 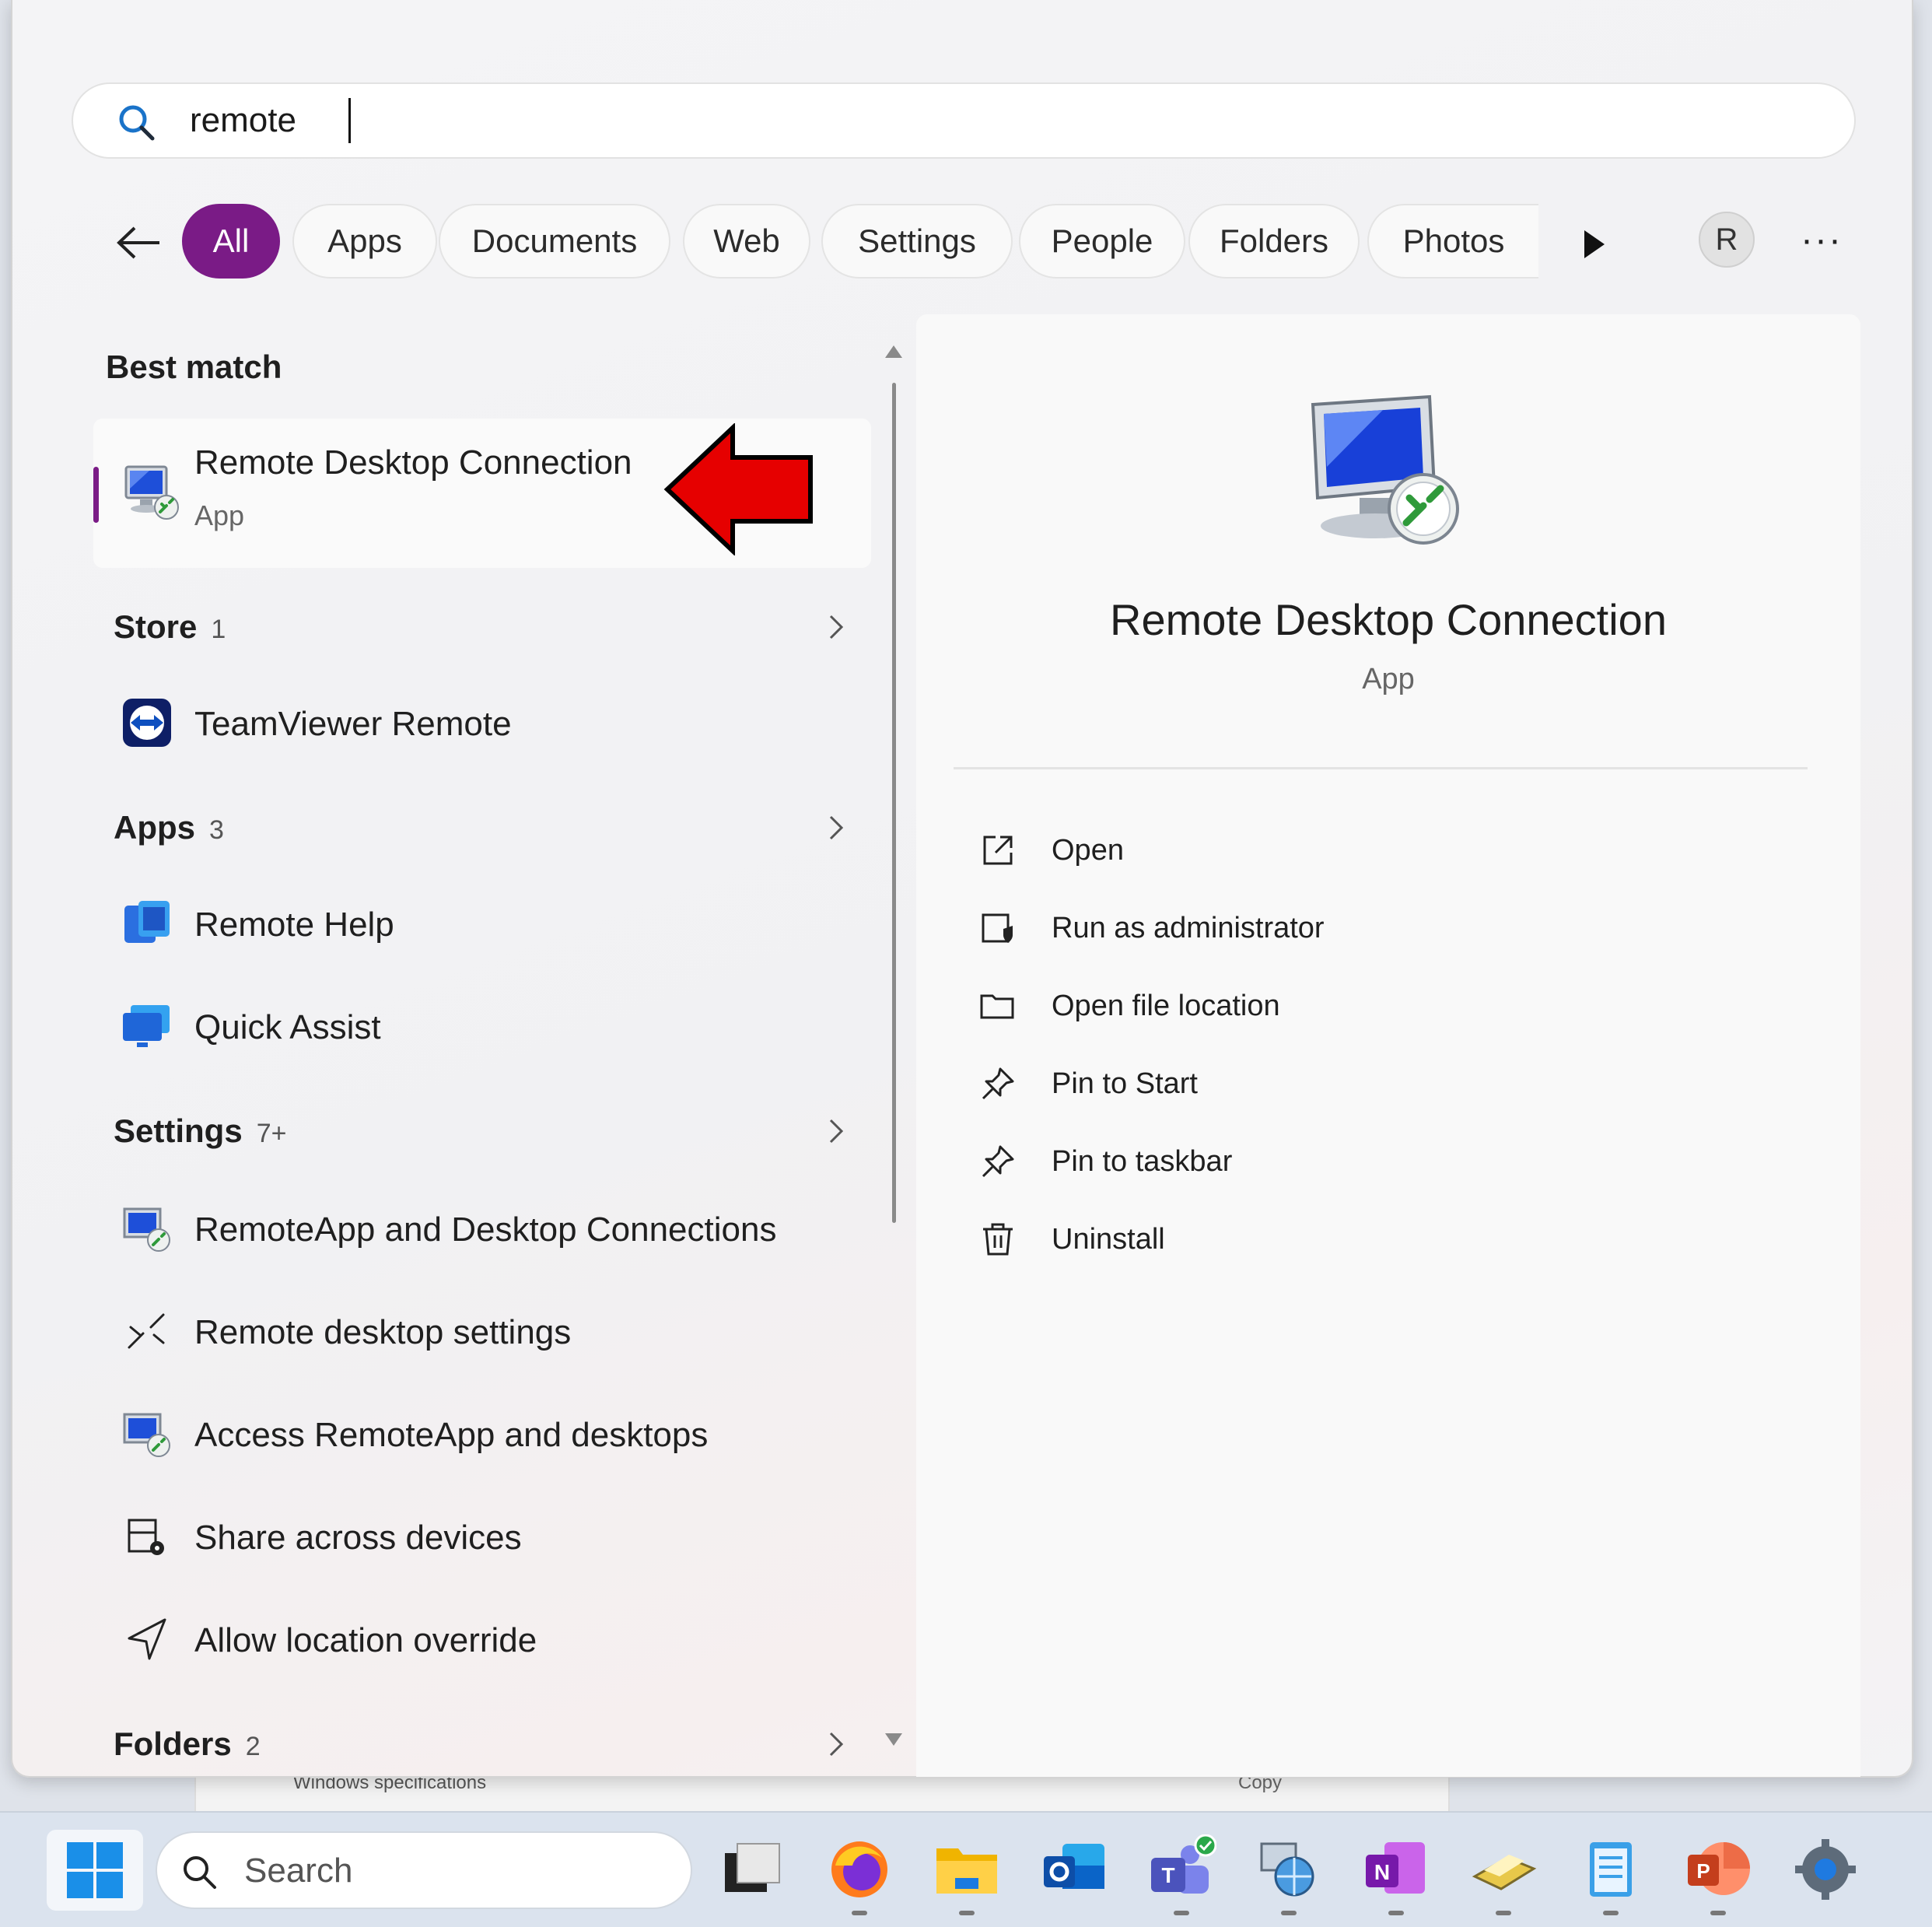 I want to click on filter-folders: Folders, so click(x=1274, y=241).